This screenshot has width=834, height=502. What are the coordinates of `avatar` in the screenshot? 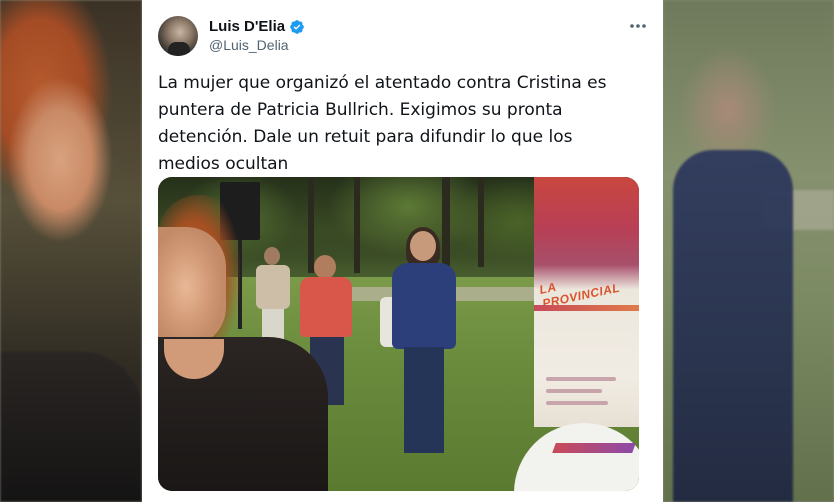 It's located at (178, 36).